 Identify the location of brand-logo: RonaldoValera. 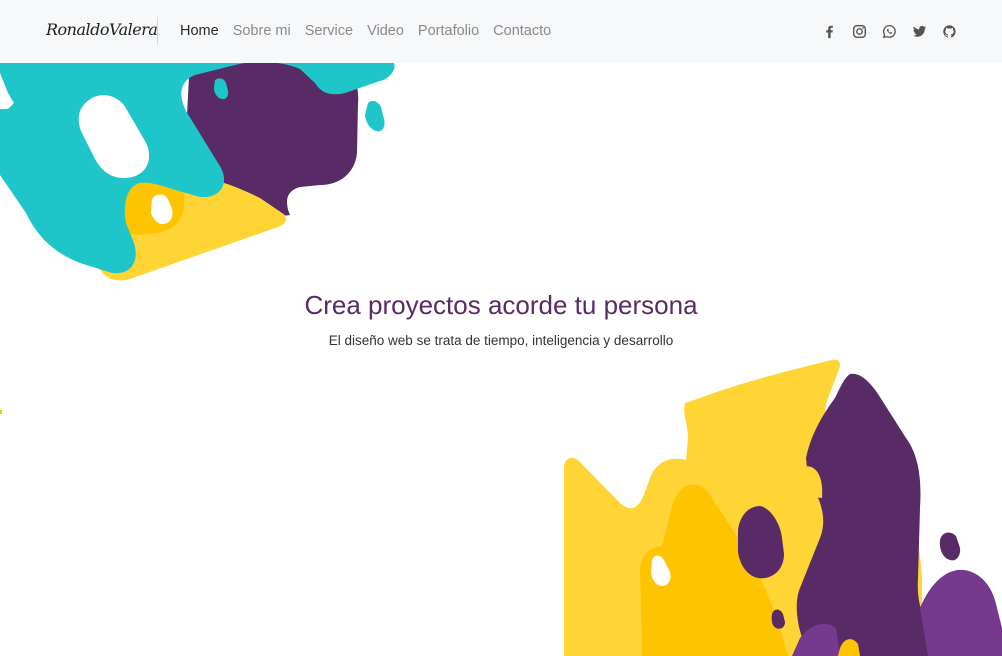
(102, 29).